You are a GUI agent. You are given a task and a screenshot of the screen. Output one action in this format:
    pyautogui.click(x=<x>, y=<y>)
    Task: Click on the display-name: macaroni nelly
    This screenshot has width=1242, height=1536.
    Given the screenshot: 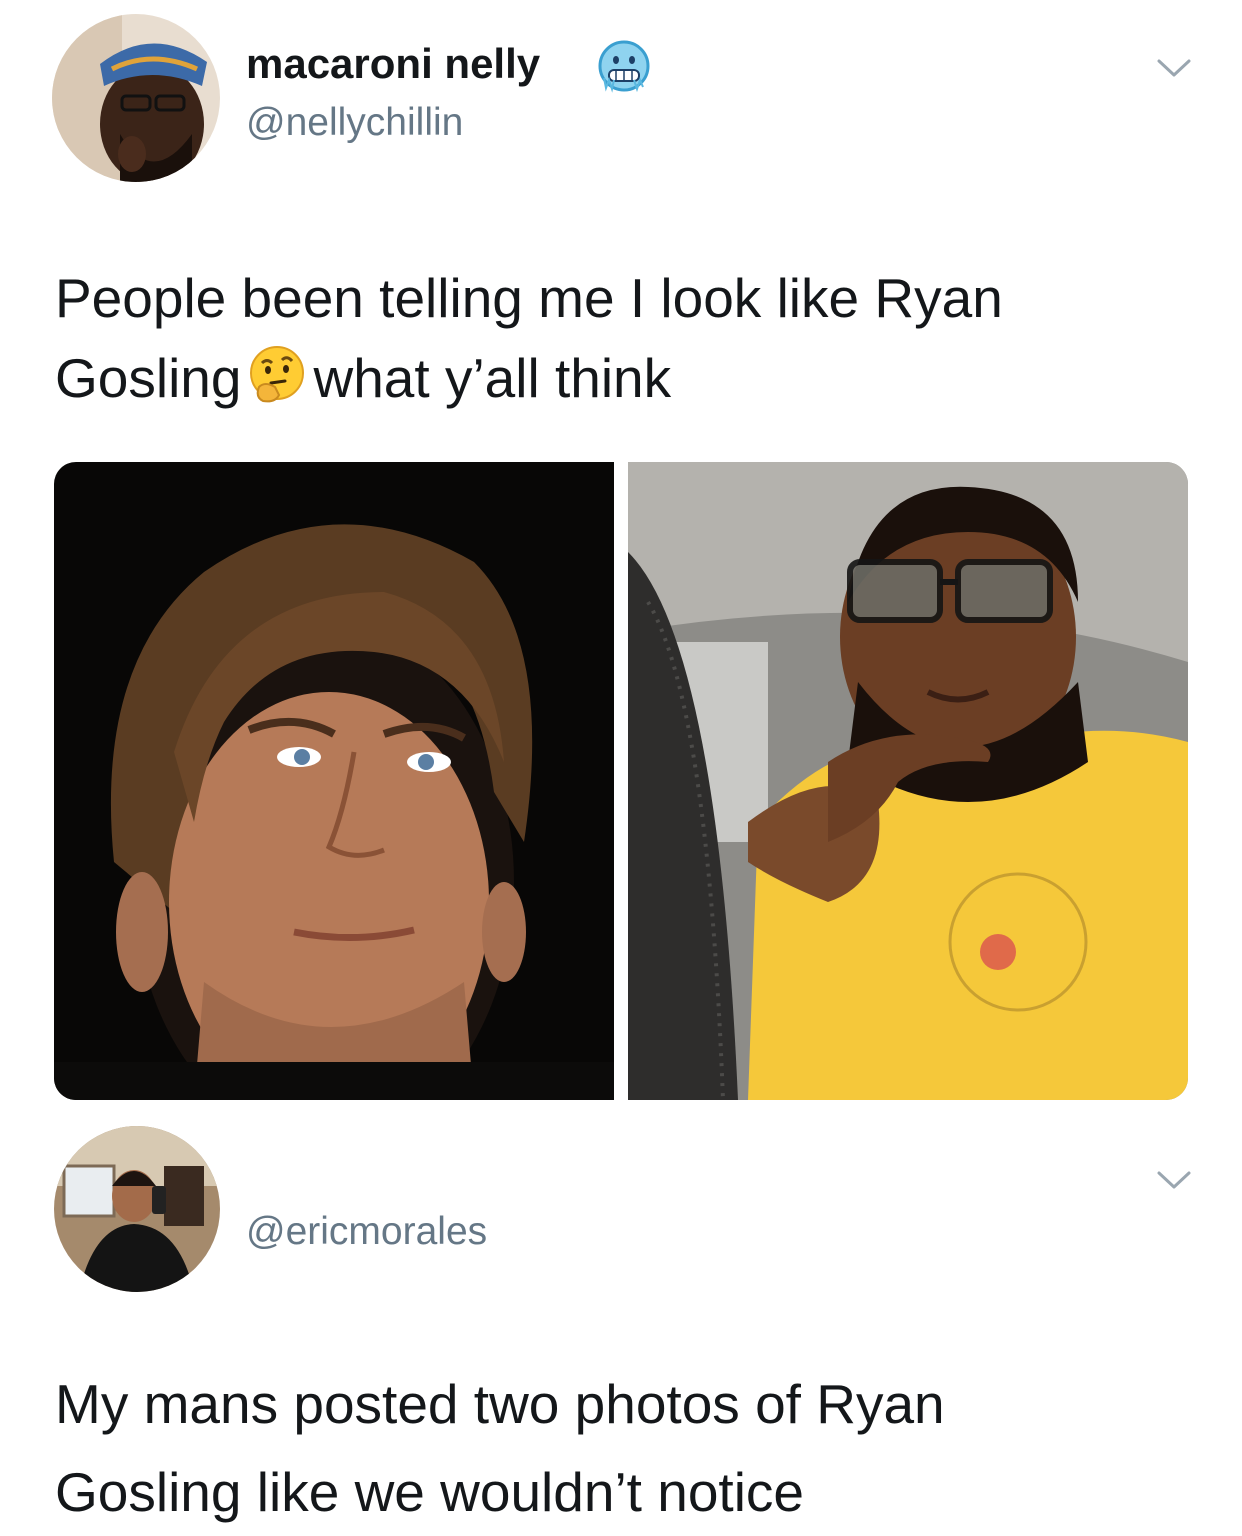 What is the action you would take?
    pyautogui.click(x=393, y=64)
    